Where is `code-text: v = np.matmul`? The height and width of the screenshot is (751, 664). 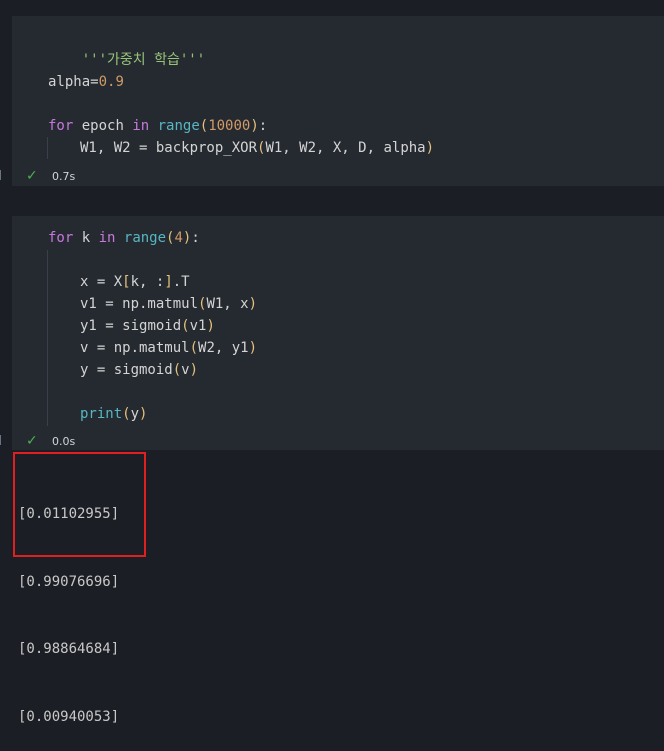 code-text: v = np.matmul is located at coordinates (135, 348).